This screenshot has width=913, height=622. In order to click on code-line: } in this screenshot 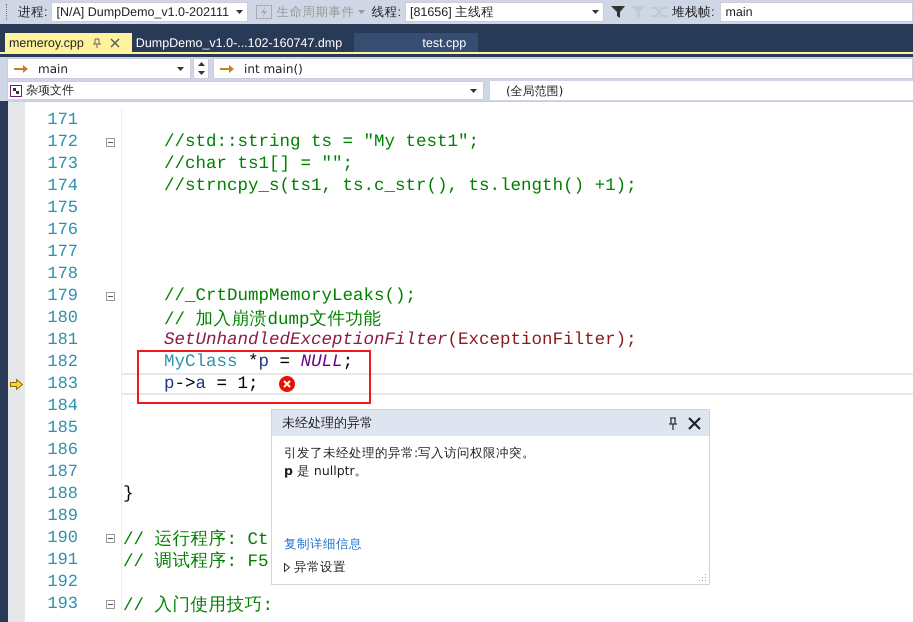, I will do `click(128, 494)`.